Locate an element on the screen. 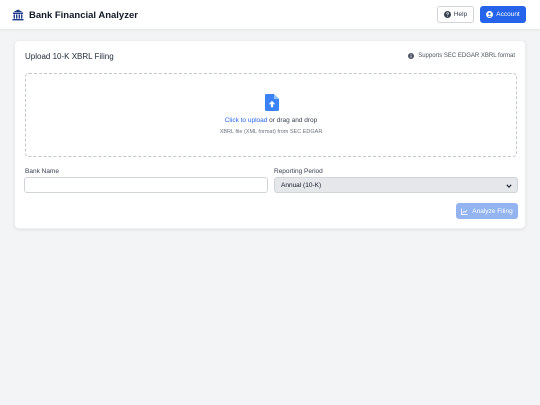 Image resolution: width=540 pixels, height=405 pixels. reporting-period-value: Annual (10-K) is located at coordinates (301, 185).